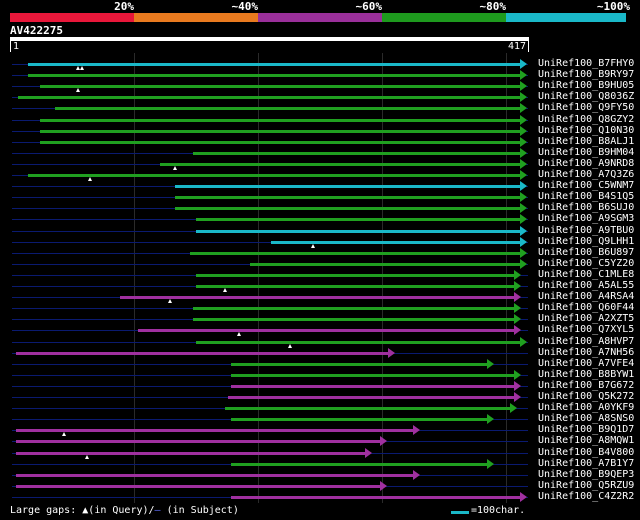 Image resolution: width=640 pixels, height=520 pixels. Describe the element at coordinates (586, 440) in the screenshot. I see `hit-label: UniRef100_A8MQW1` at that location.